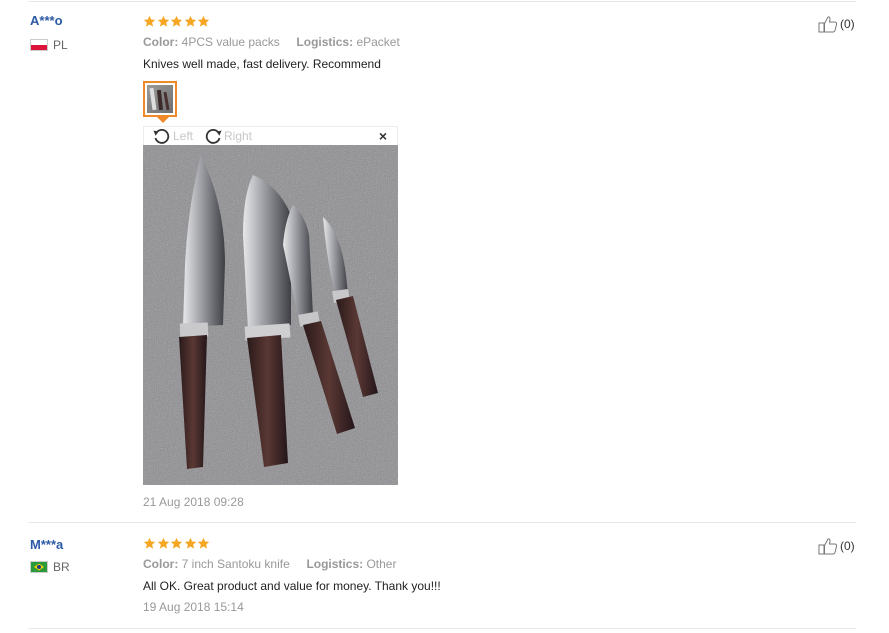  Describe the element at coordinates (183, 136) in the screenshot. I see `rotate-left-label: Left` at that location.